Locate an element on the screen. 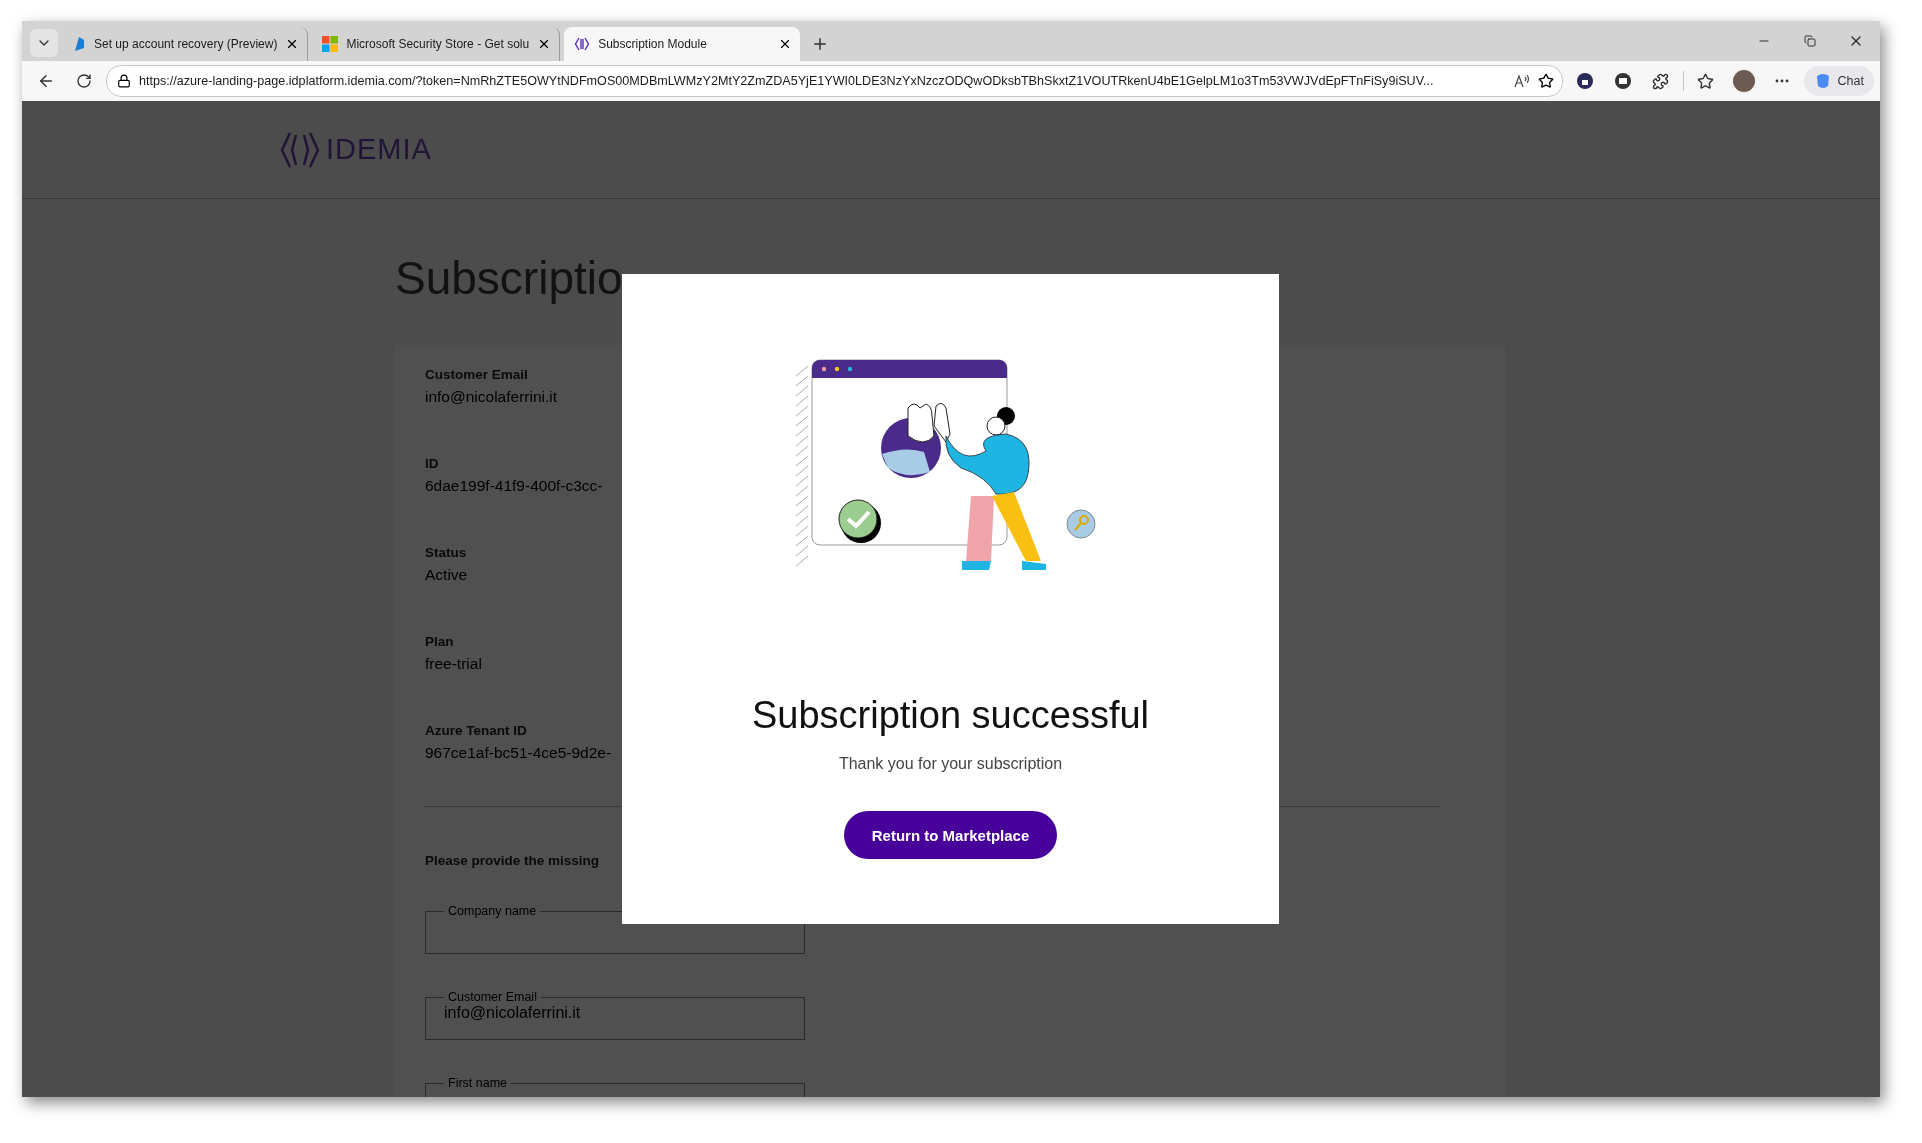 The height and width of the screenshot is (1143, 1922). field-label: Customer Email is located at coordinates (476, 374).